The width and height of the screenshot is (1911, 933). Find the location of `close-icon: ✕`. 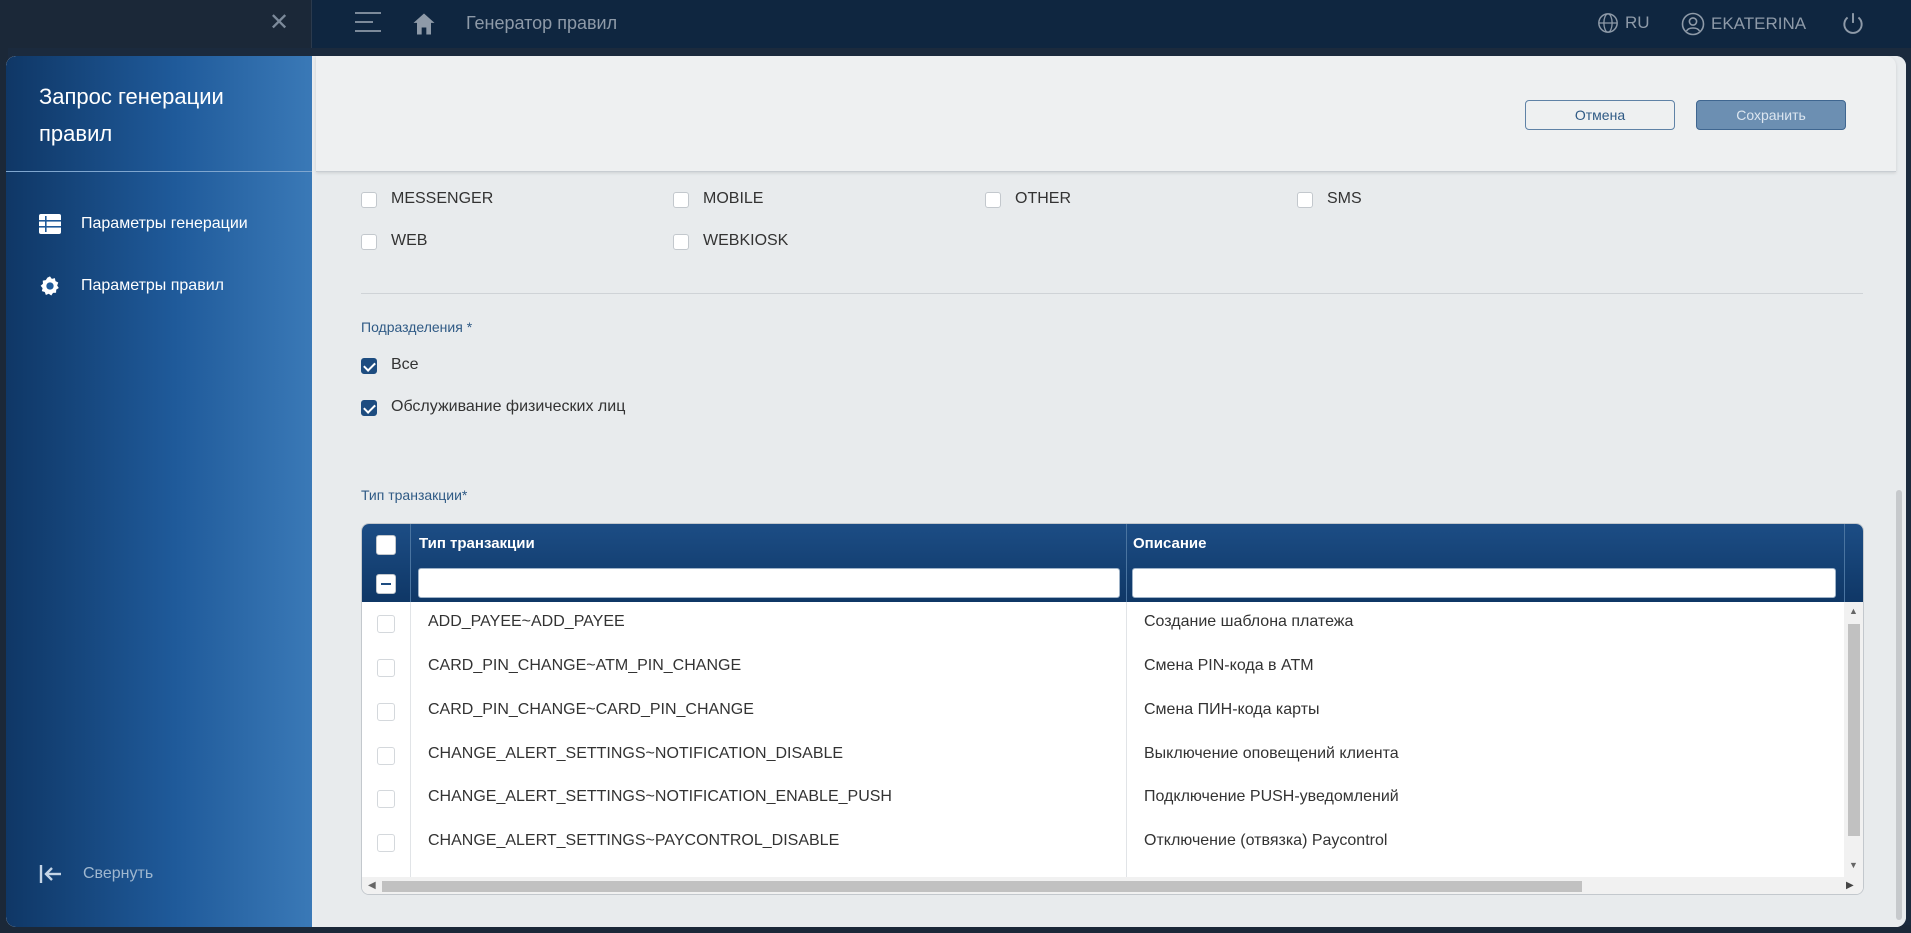

close-icon: ✕ is located at coordinates (279, 23).